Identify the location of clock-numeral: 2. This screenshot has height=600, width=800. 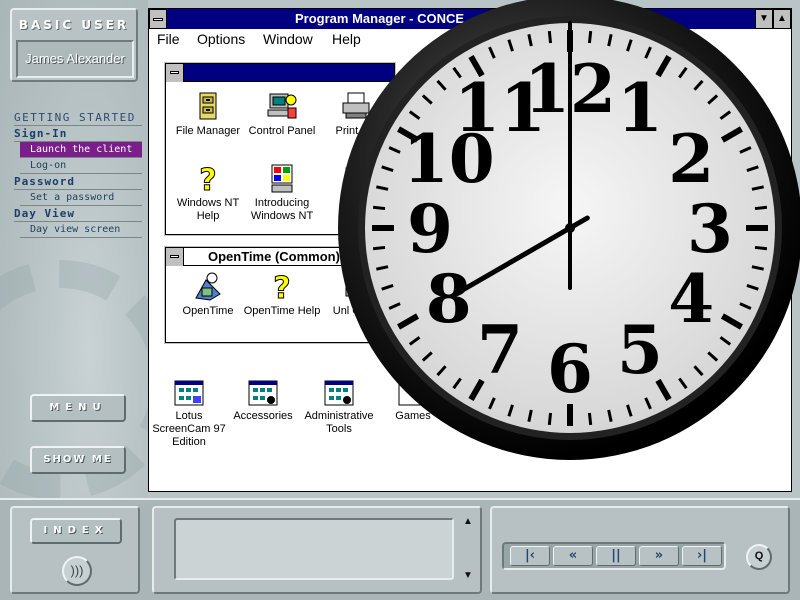
(691, 159).